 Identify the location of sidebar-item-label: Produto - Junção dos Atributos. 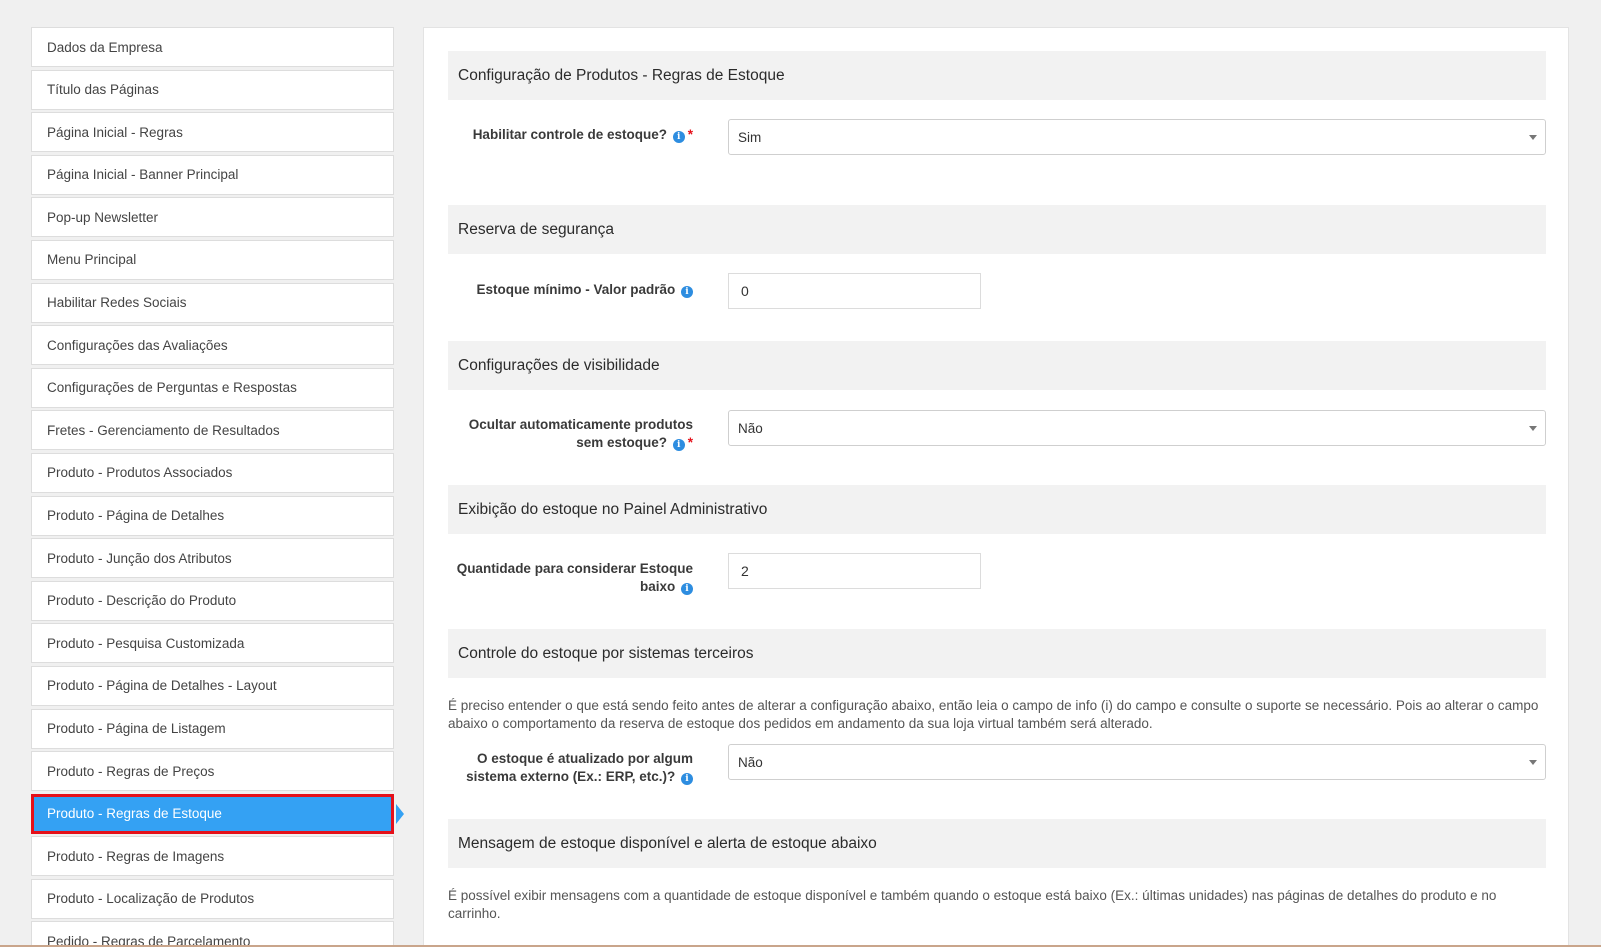
(139, 558).